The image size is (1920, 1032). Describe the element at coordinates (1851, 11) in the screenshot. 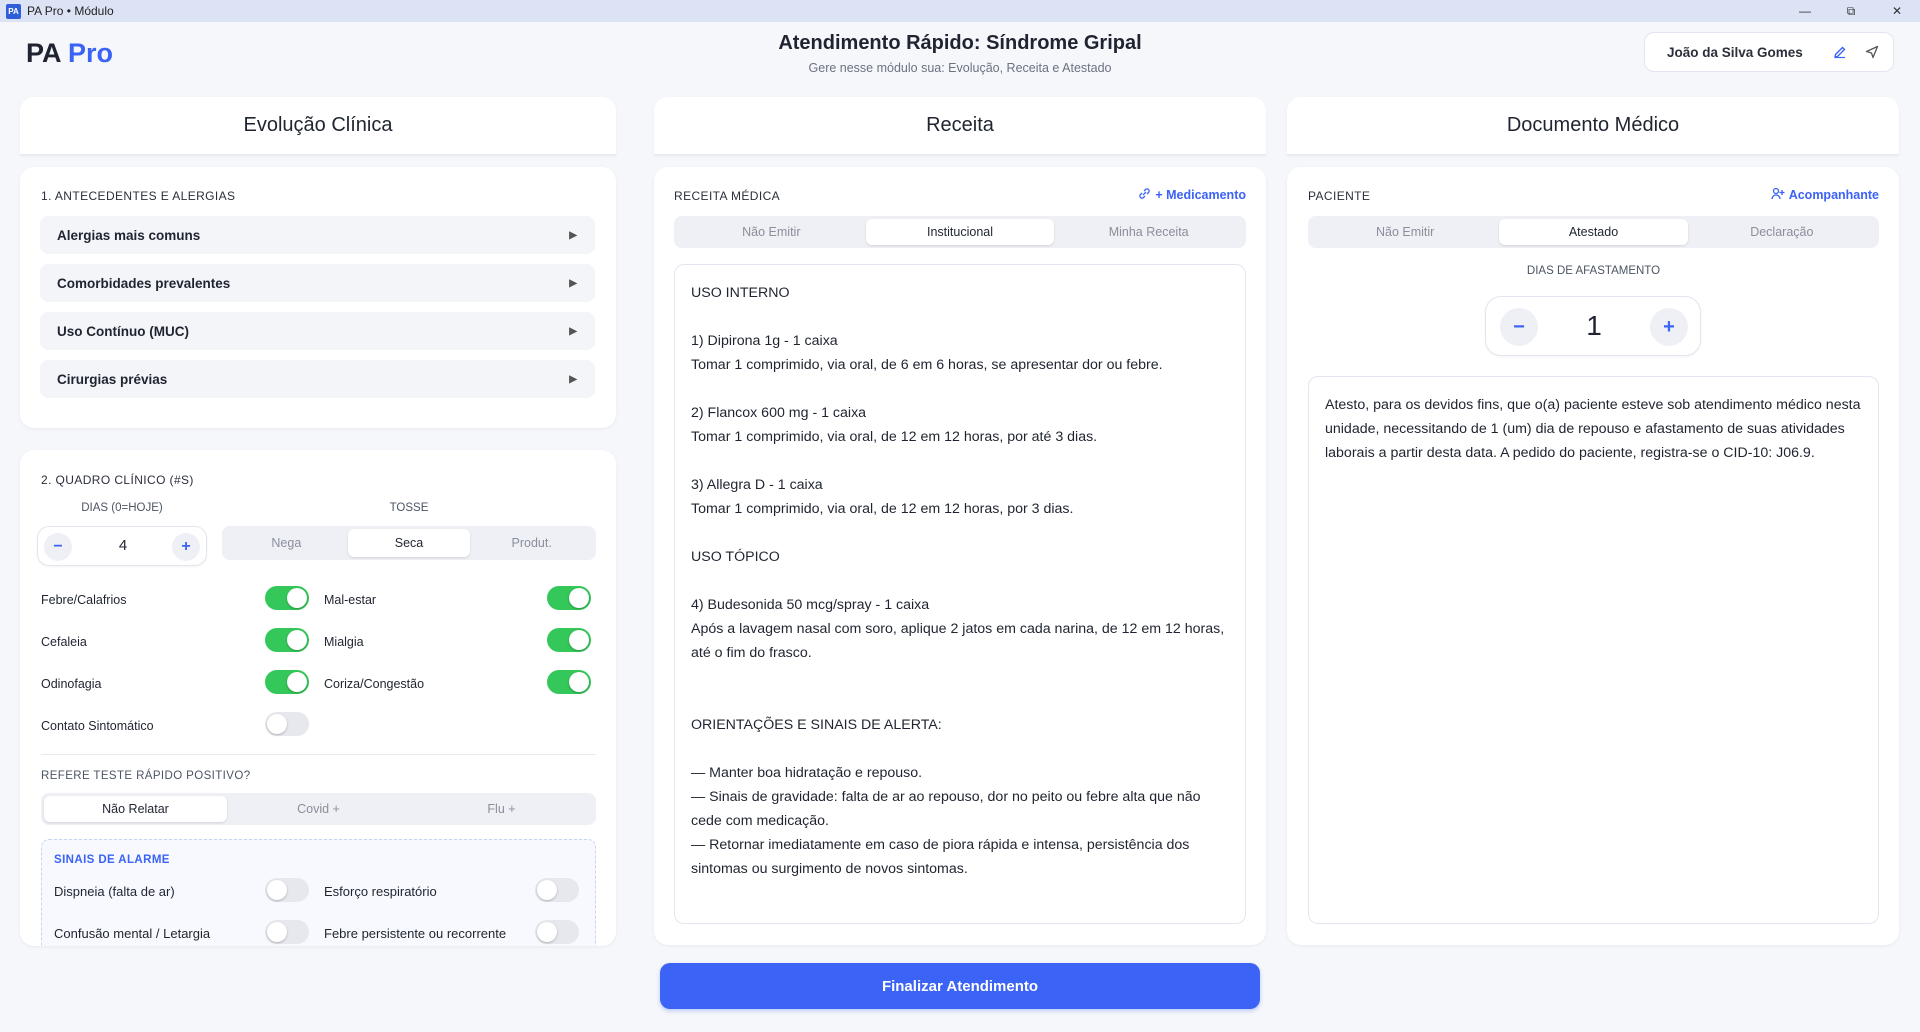

I see `restore-button: ⧉` at that location.